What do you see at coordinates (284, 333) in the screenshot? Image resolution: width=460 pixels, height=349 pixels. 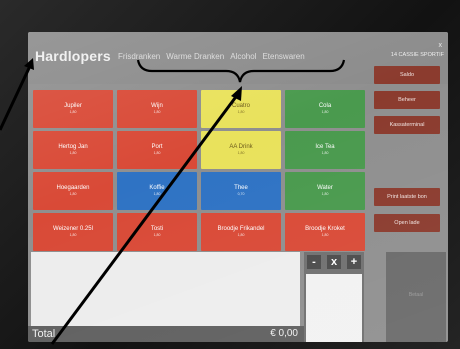 I see `total-value: € 0,00` at bounding box center [284, 333].